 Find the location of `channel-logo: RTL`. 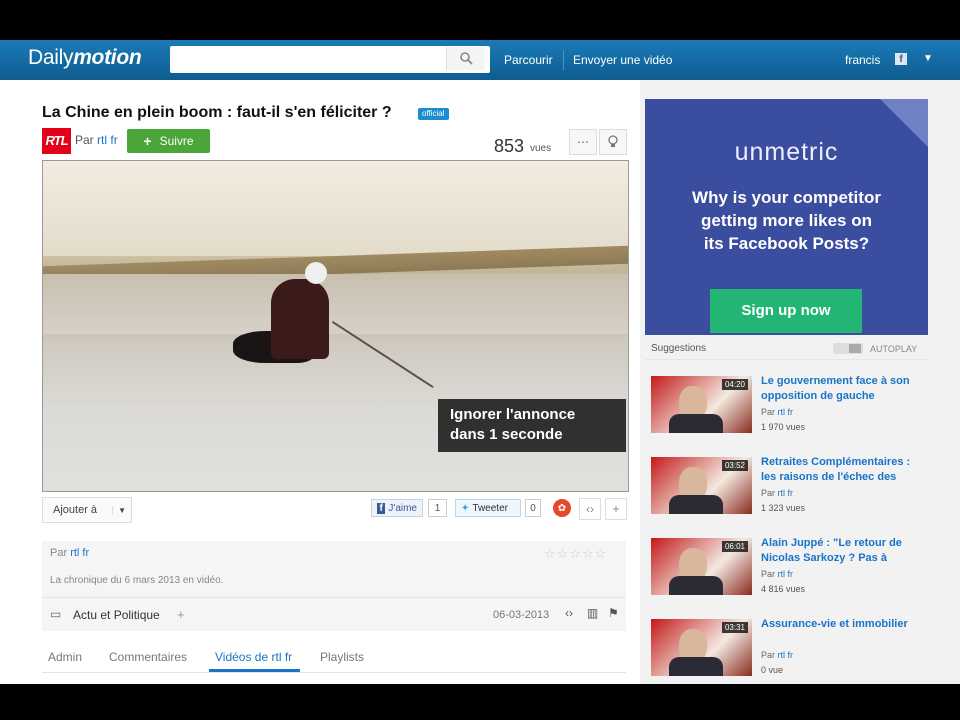

channel-logo: RTL is located at coordinates (56, 141).